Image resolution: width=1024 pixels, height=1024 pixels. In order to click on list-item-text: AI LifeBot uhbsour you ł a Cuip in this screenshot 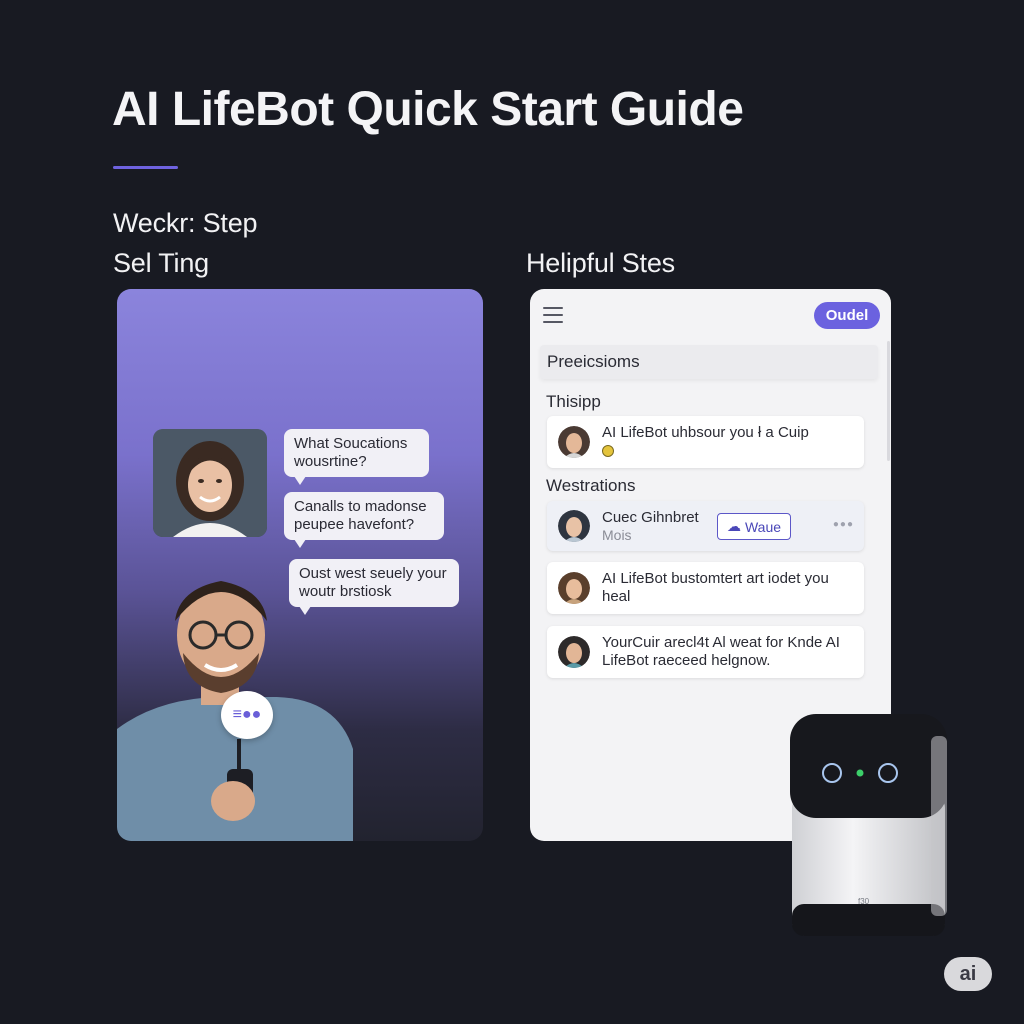, I will do `click(729, 442)`.